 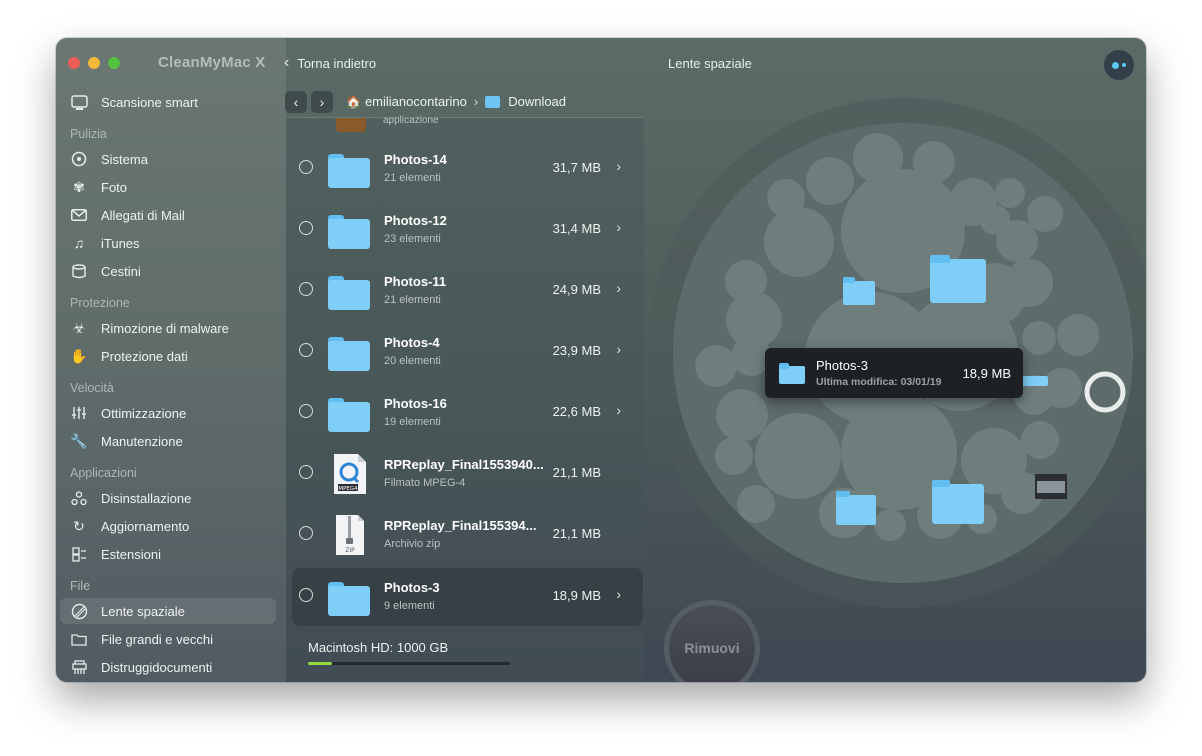 What do you see at coordinates (467, 597) in the screenshot?
I see `list-item-selected: Photos-3 9 elementi 18,9 MB ›` at bounding box center [467, 597].